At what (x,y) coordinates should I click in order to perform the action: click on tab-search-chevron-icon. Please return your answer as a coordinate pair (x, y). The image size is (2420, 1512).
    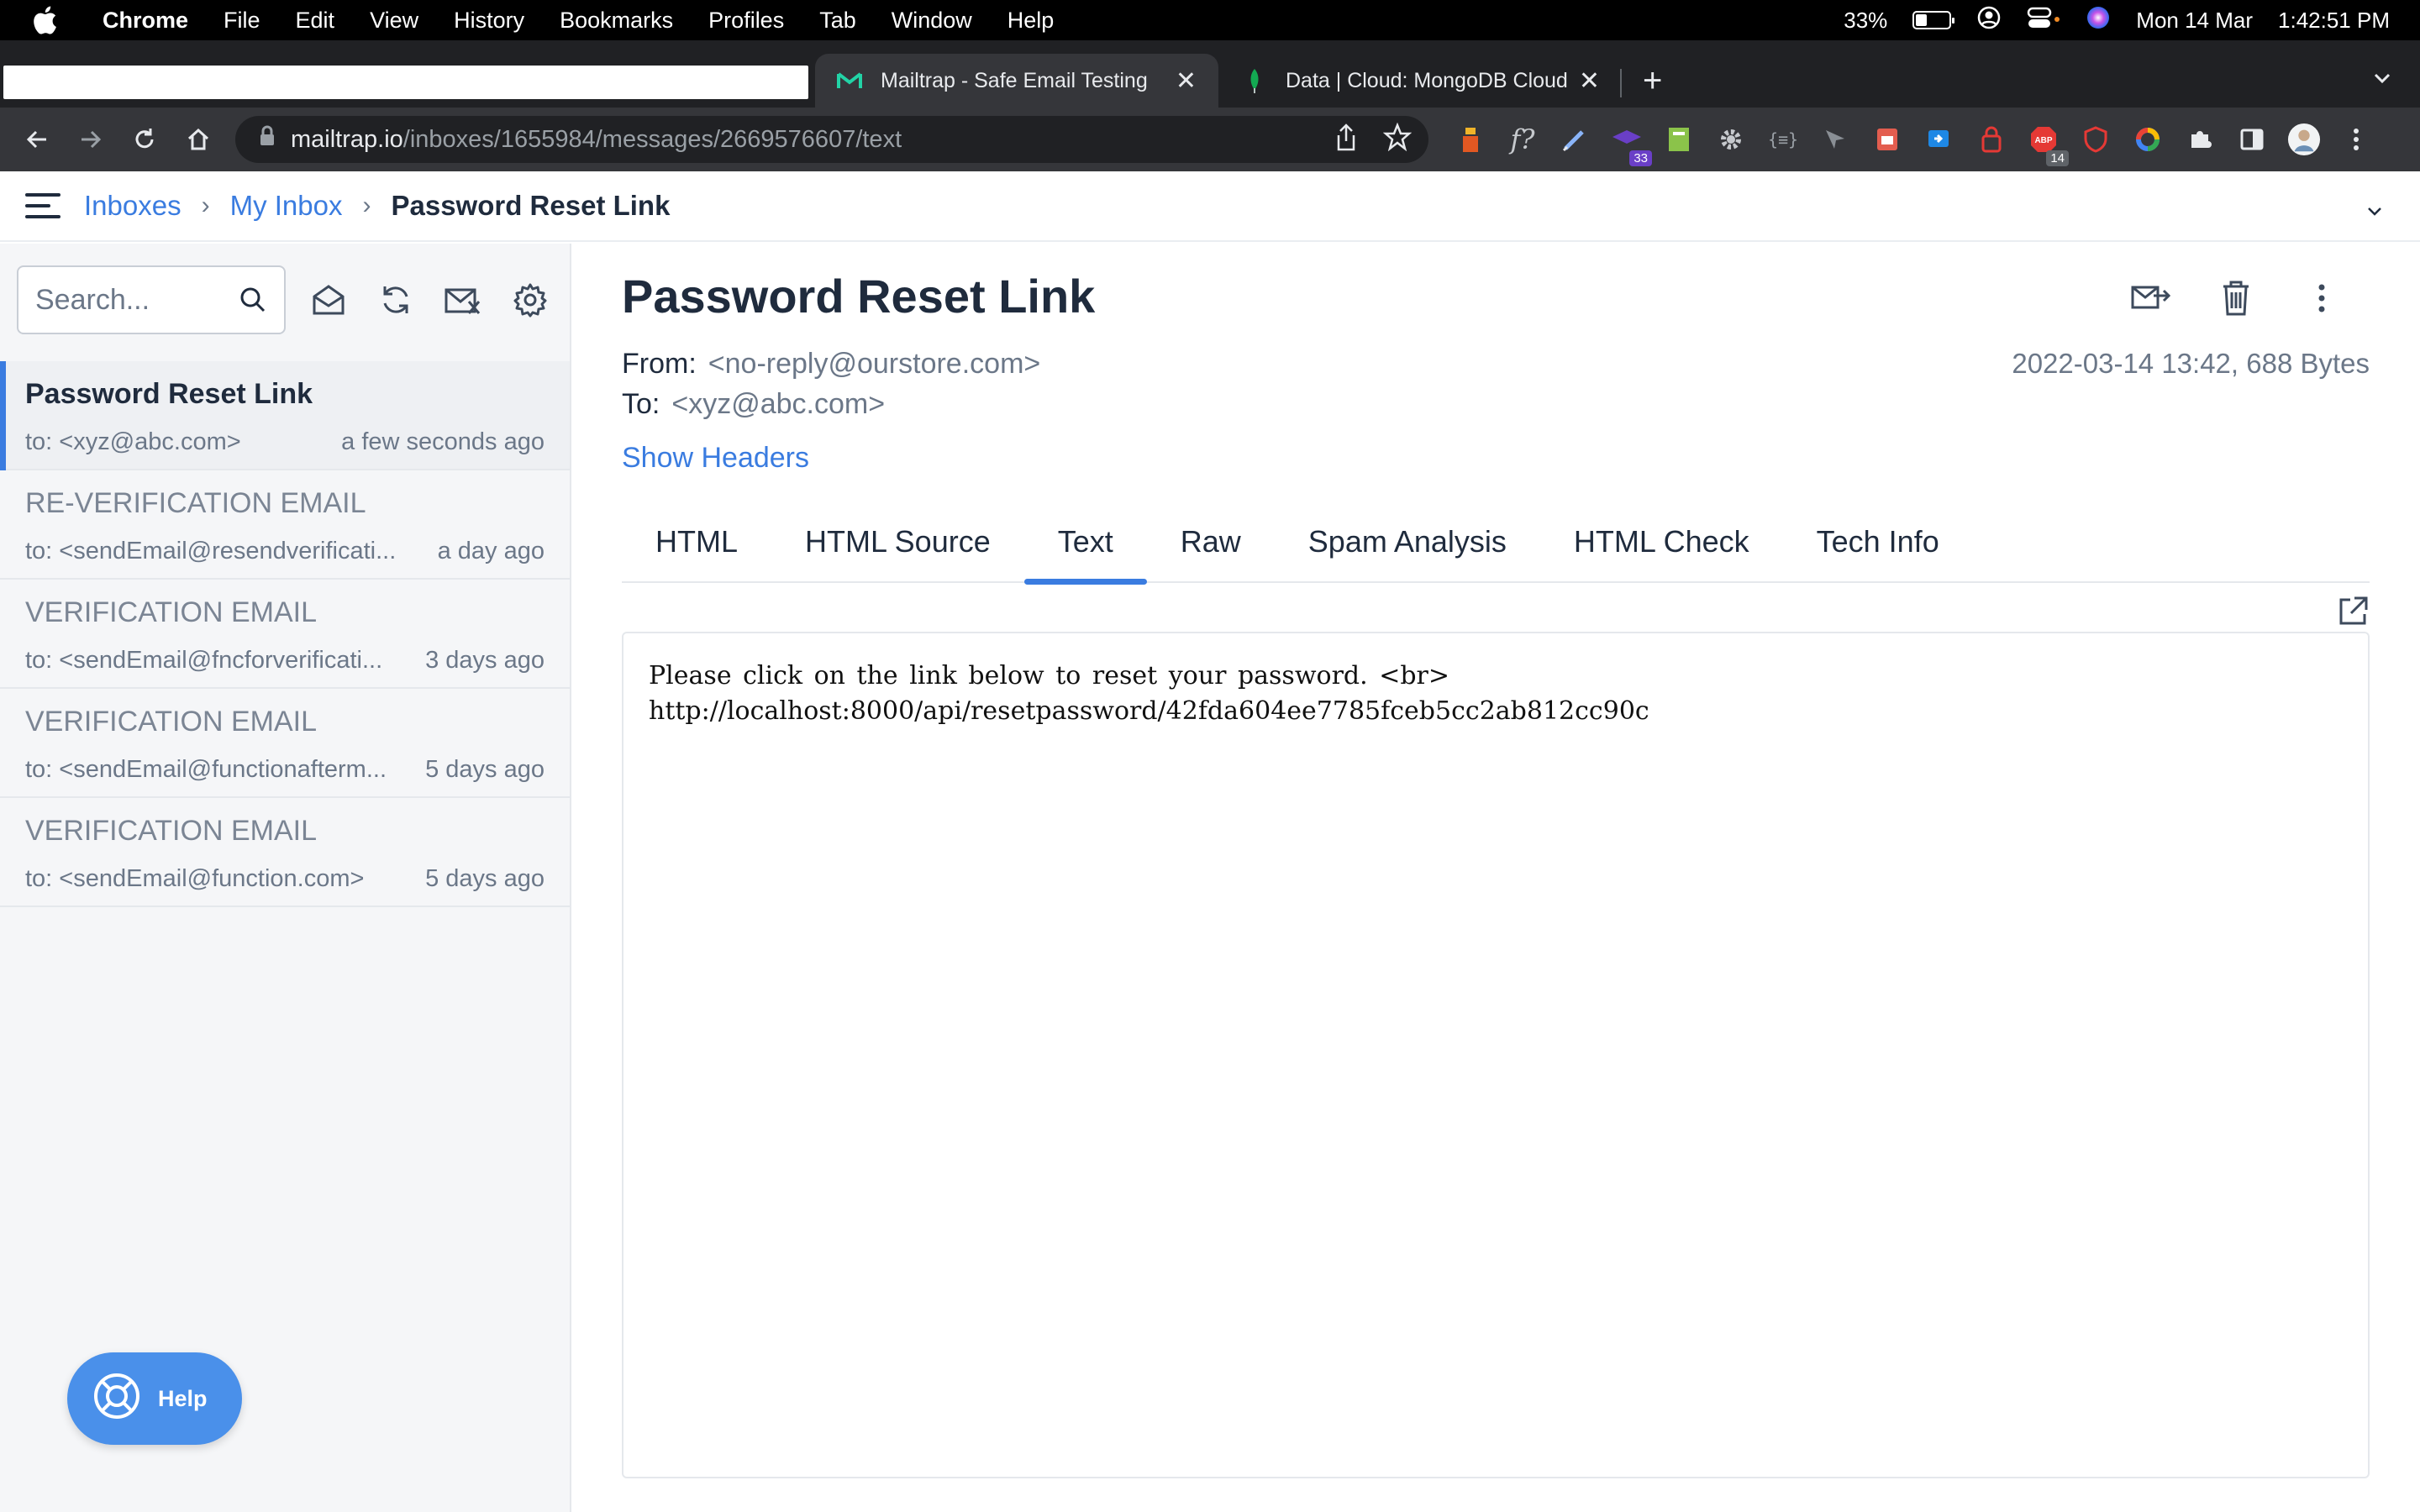
    Looking at the image, I should click on (2382, 78).